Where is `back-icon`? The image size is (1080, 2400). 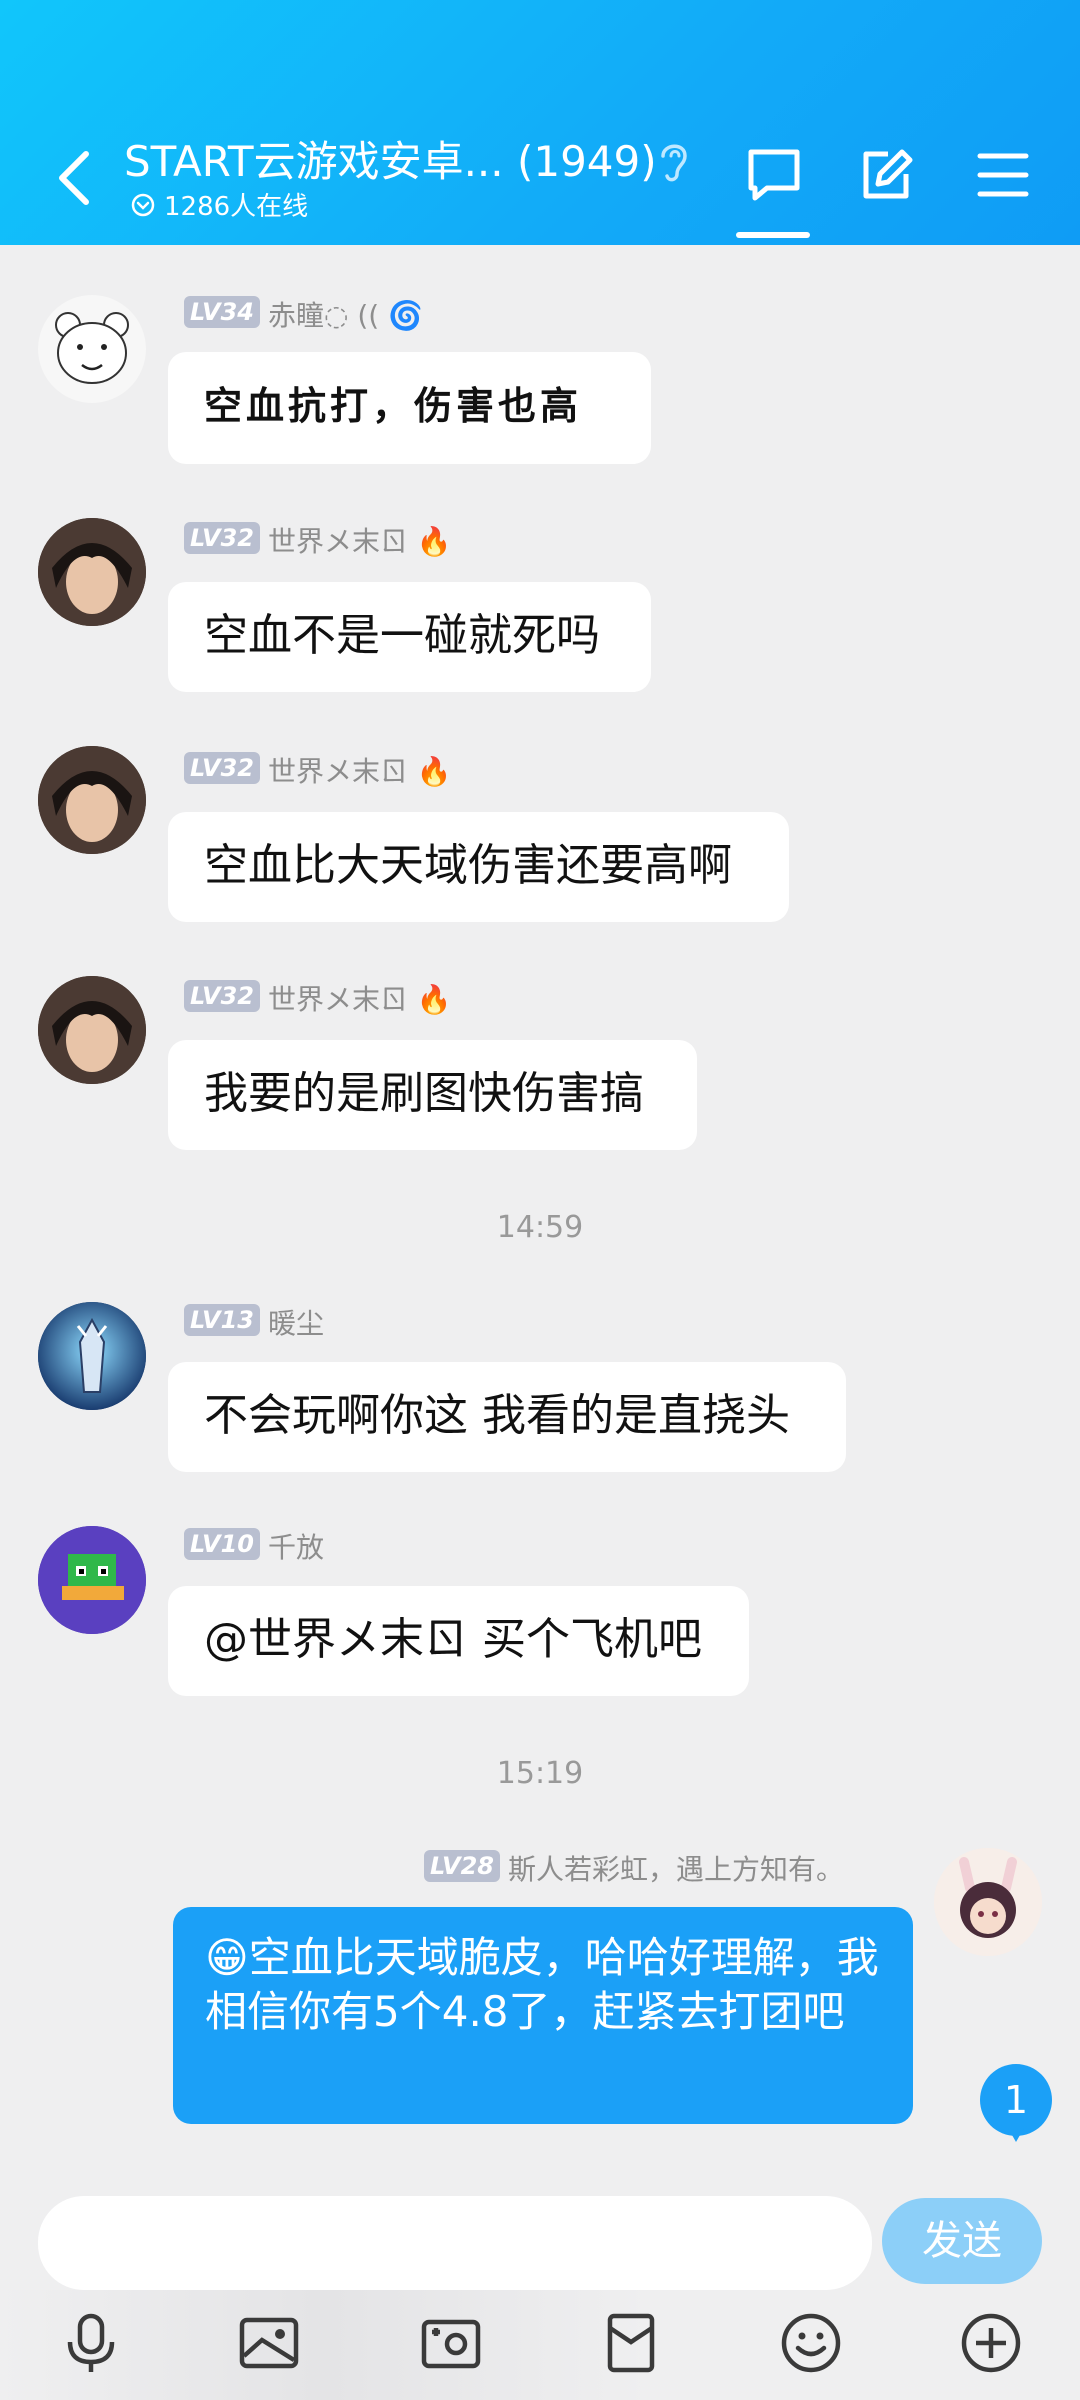
back-icon is located at coordinates (74, 178).